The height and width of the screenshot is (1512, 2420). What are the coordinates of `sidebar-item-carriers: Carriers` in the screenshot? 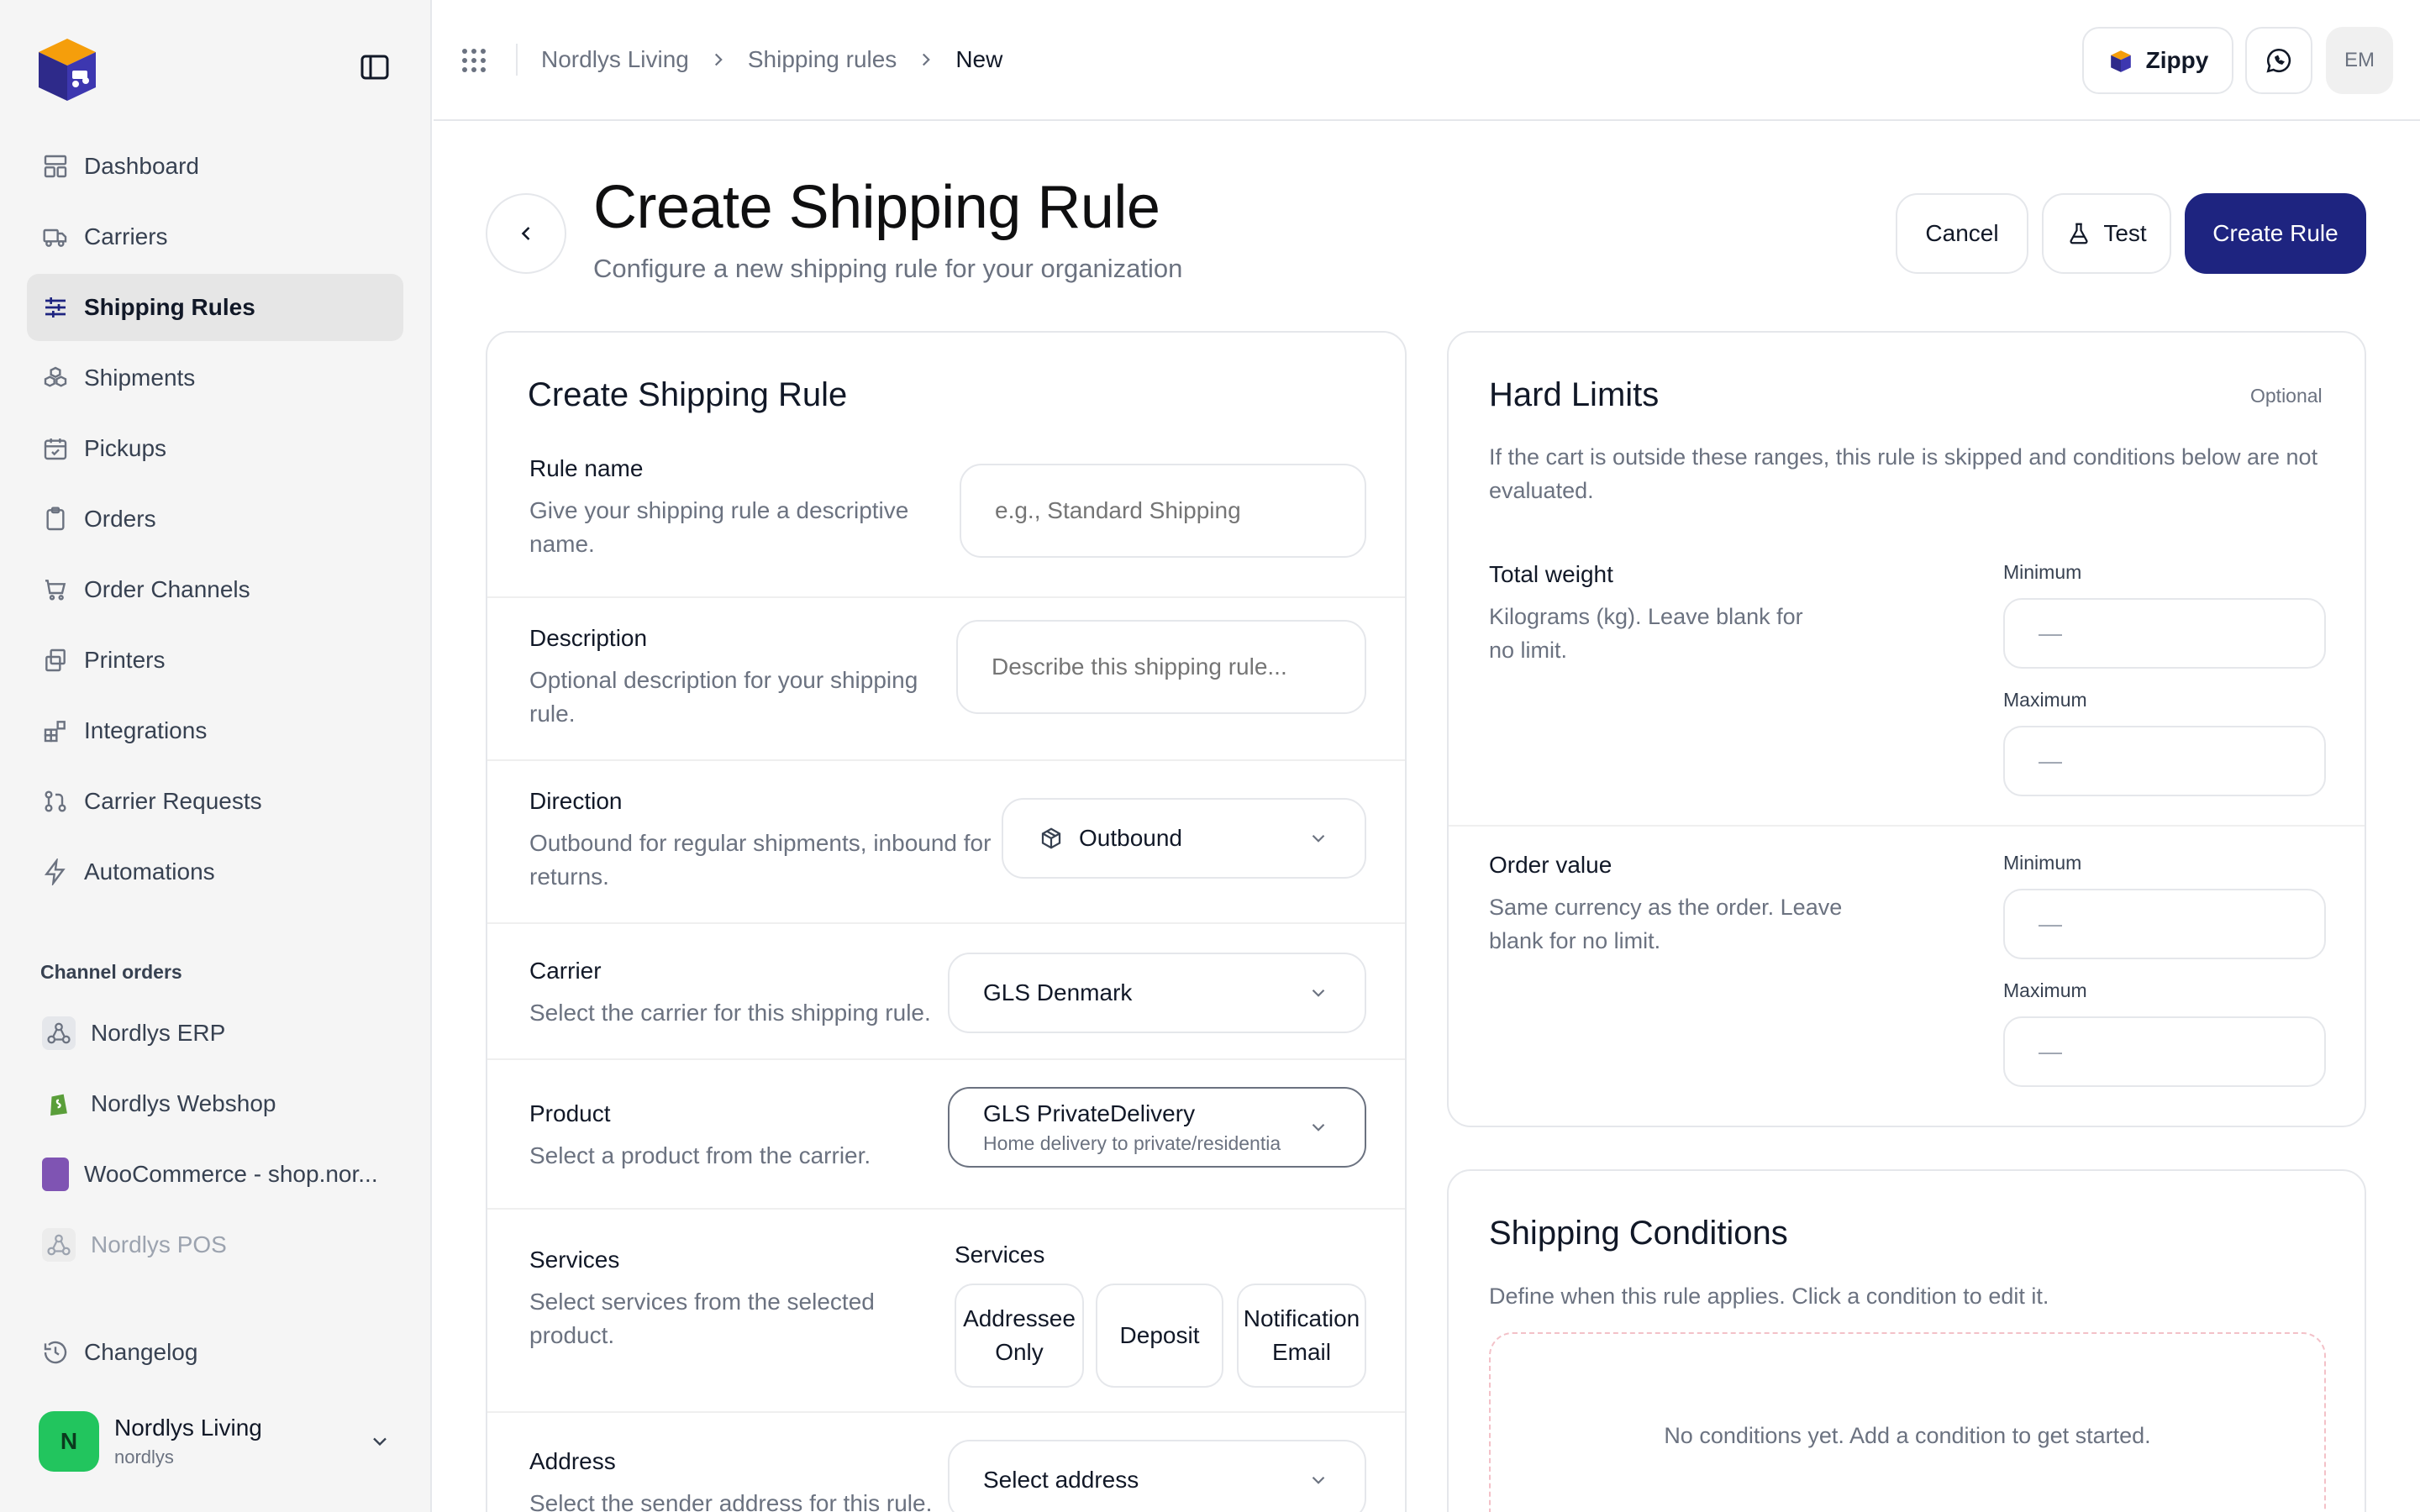 It's located at (215, 236).